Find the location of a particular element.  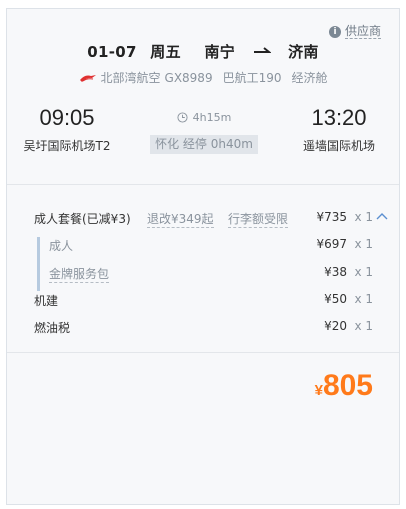

package-row: 成人套餐(已减¥3) 退改¥349起 行李额受限 ¥735 x 1 is located at coordinates (203, 220).